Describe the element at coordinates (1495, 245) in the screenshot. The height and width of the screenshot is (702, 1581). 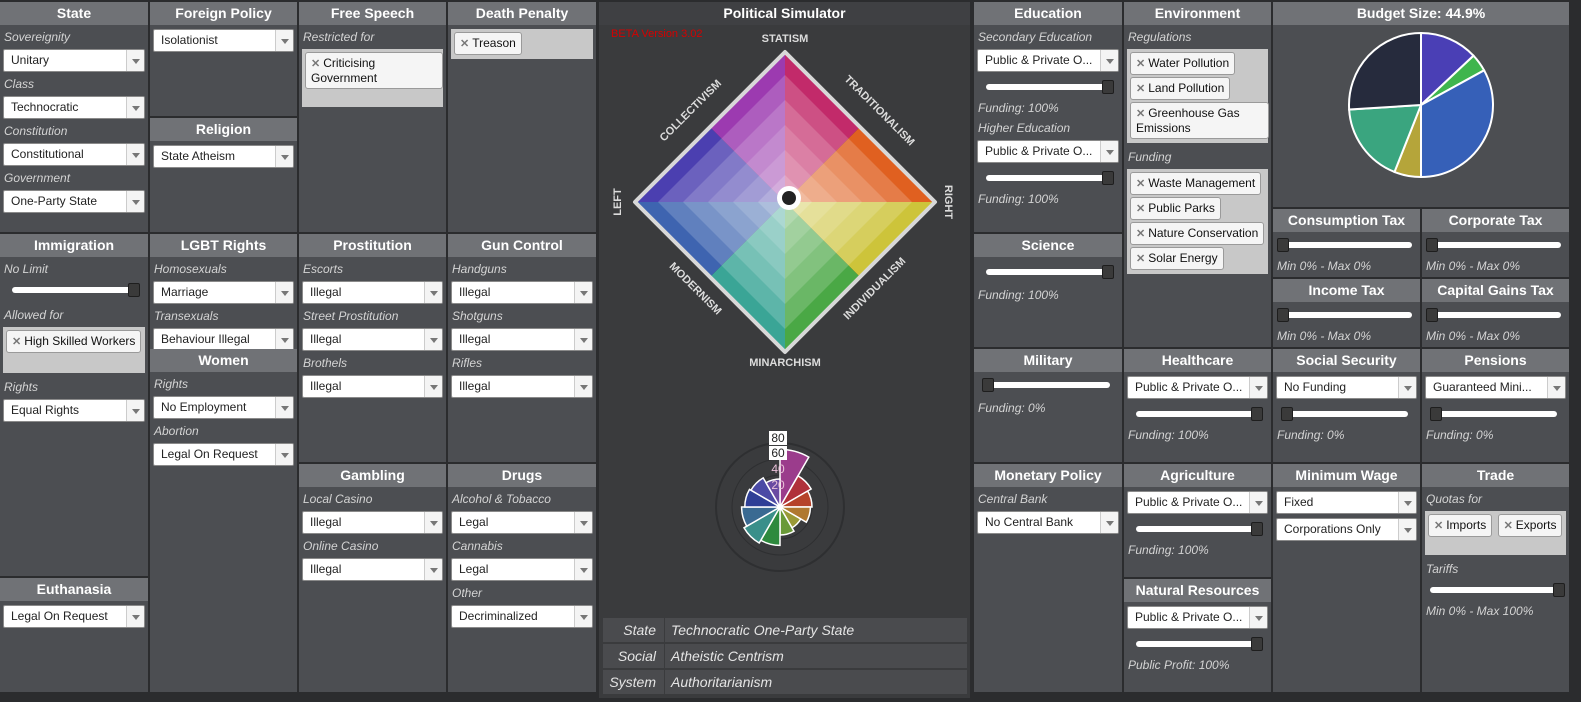
I see `corporate-tax-slider` at that location.